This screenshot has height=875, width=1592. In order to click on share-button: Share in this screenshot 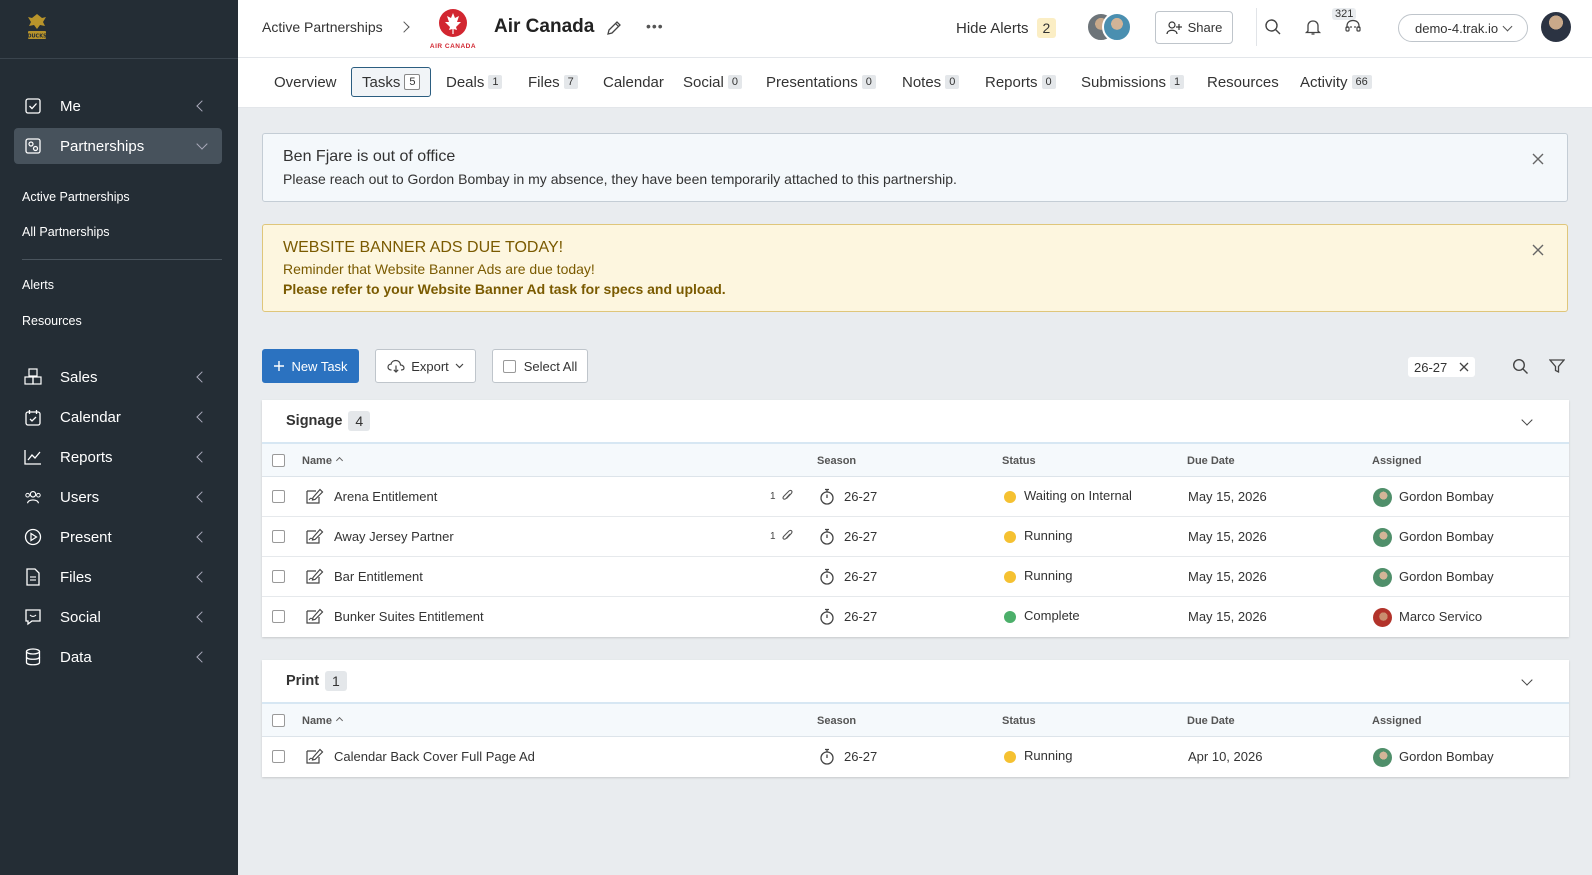, I will do `click(1194, 27)`.